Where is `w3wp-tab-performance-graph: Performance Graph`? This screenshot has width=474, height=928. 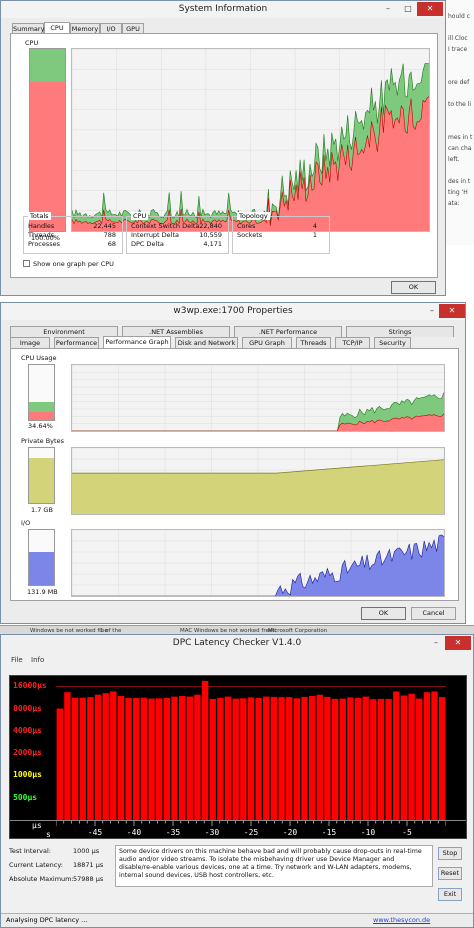 w3wp-tab-performance-graph: Performance Graph is located at coordinates (137, 342).